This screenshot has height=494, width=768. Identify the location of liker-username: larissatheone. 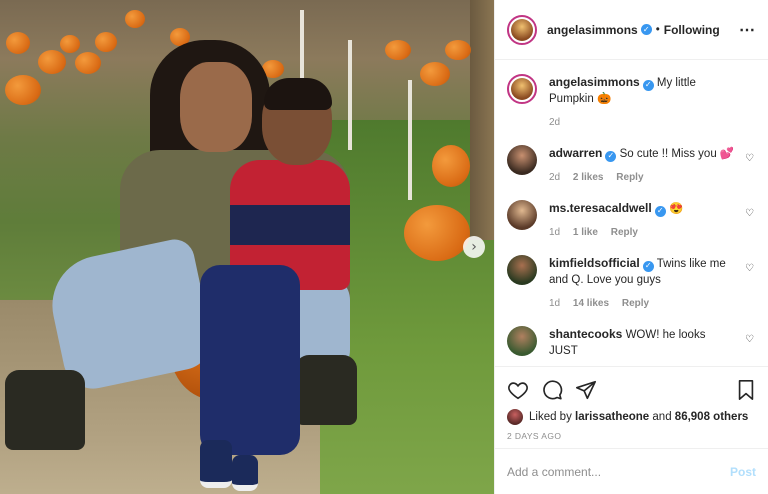
(612, 417).